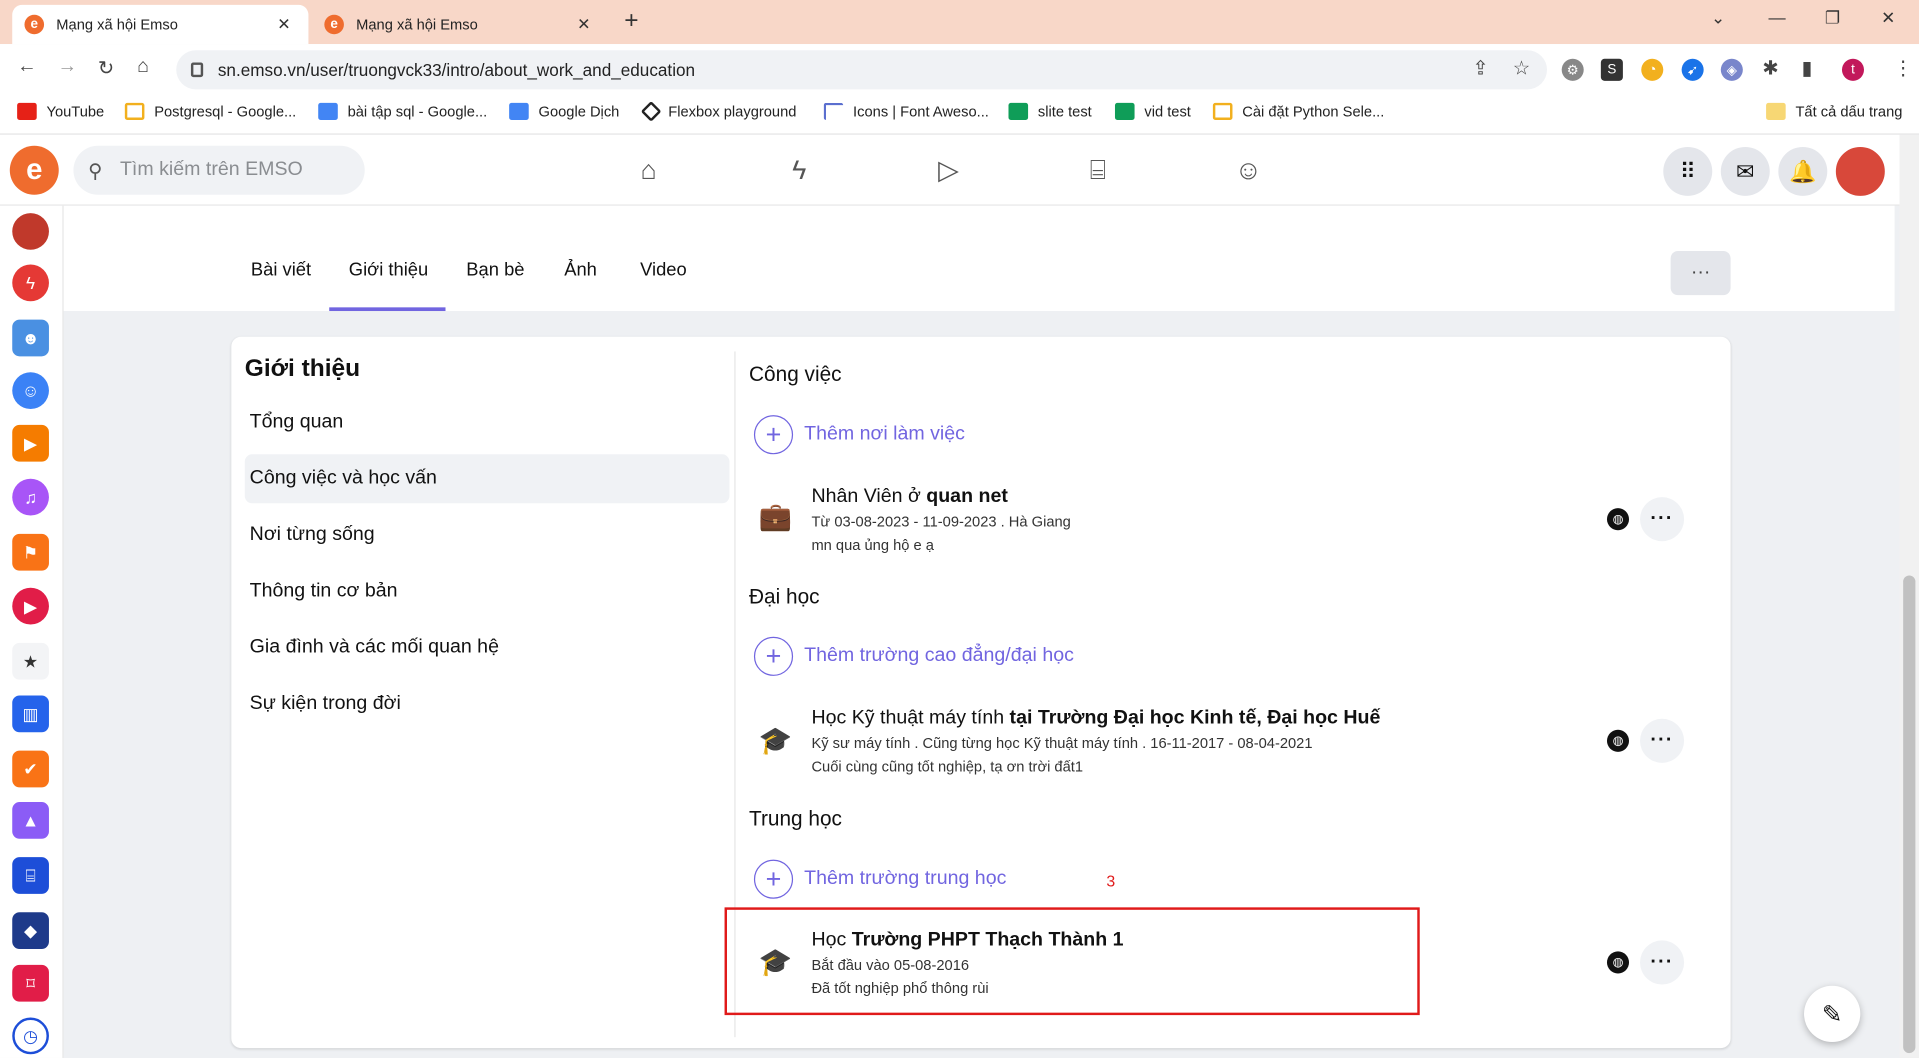 This screenshot has width=1919, height=1058. I want to click on search-input: ⚲ Tìm kiếm trên EMSO, so click(219, 170).